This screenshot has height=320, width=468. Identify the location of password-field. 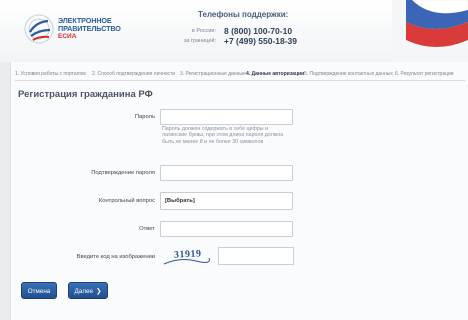
(226, 117).